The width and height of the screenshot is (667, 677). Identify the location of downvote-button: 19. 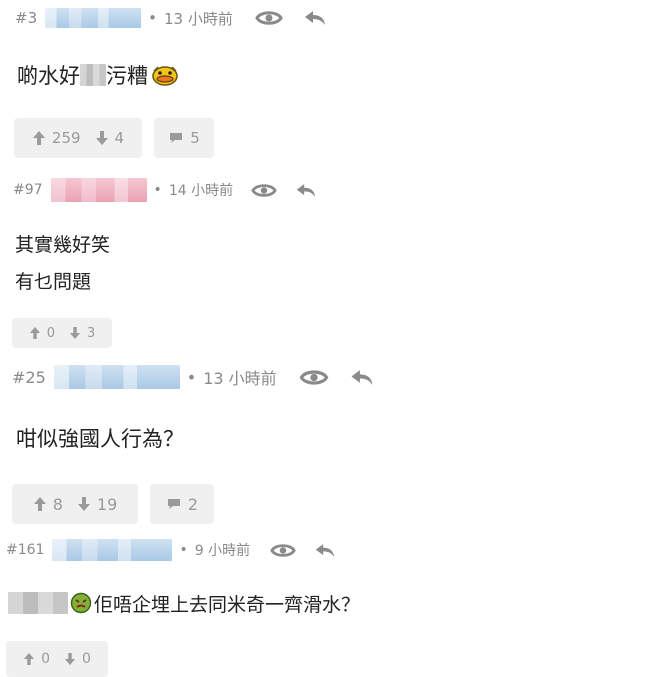
(97, 504).